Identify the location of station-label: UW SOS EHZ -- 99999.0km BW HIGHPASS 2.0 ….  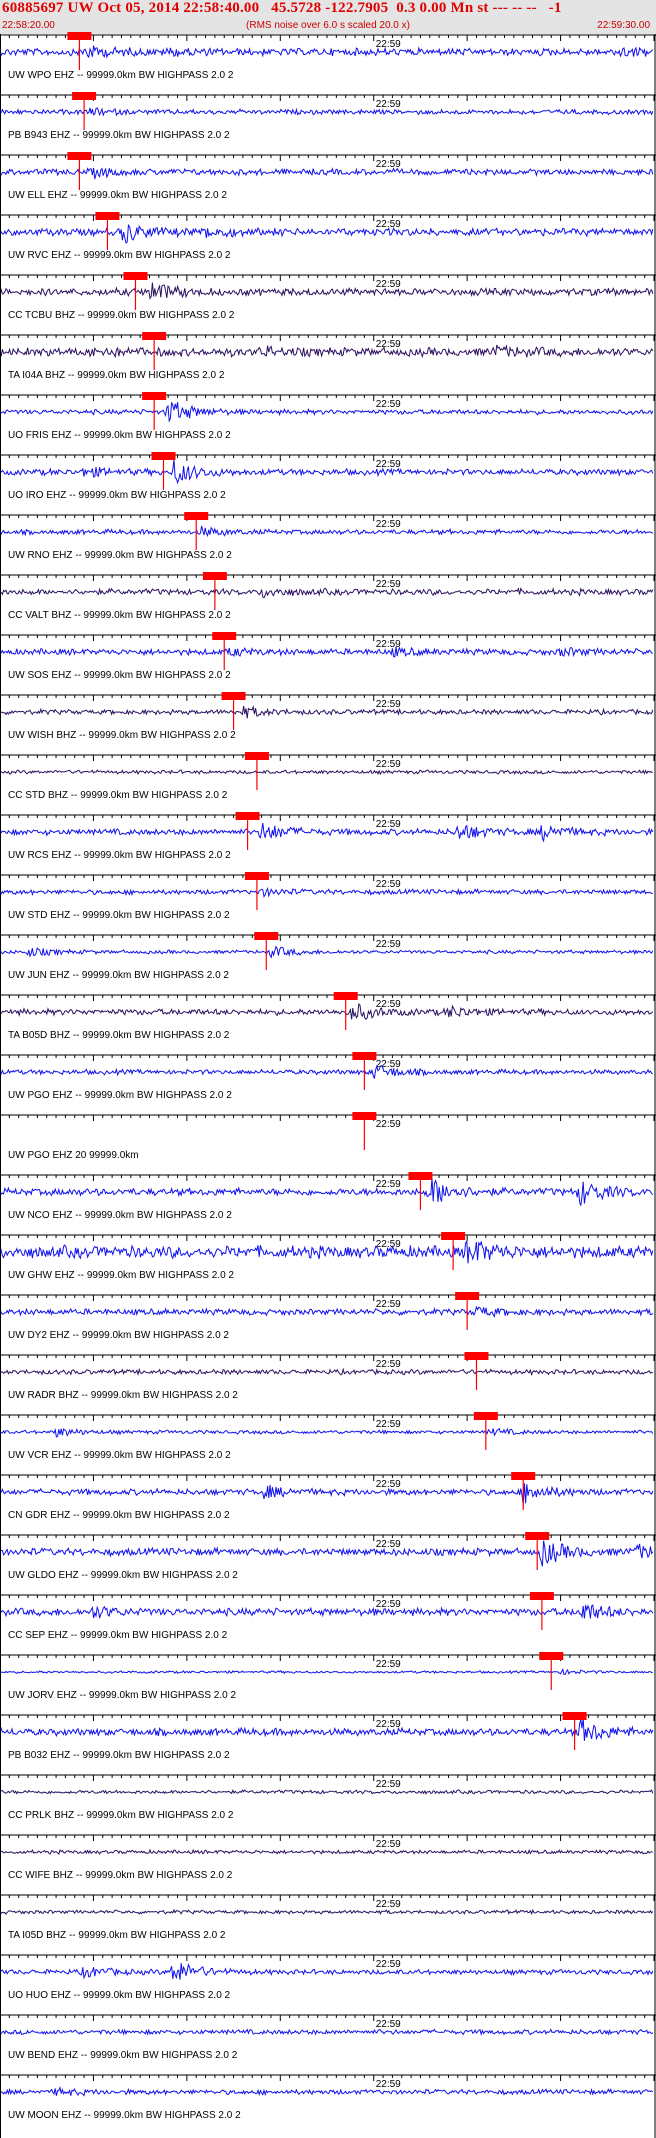
(119, 675).